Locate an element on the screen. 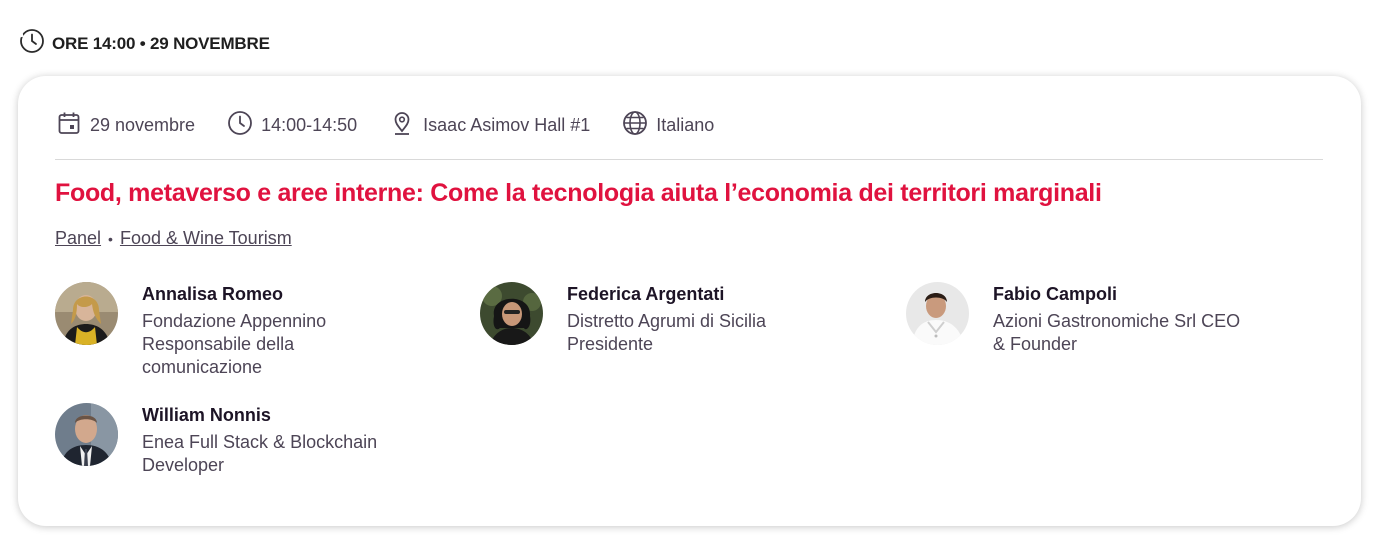 The height and width of the screenshot is (554, 1388). event-date: 29 novembre is located at coordinates (125, 125).